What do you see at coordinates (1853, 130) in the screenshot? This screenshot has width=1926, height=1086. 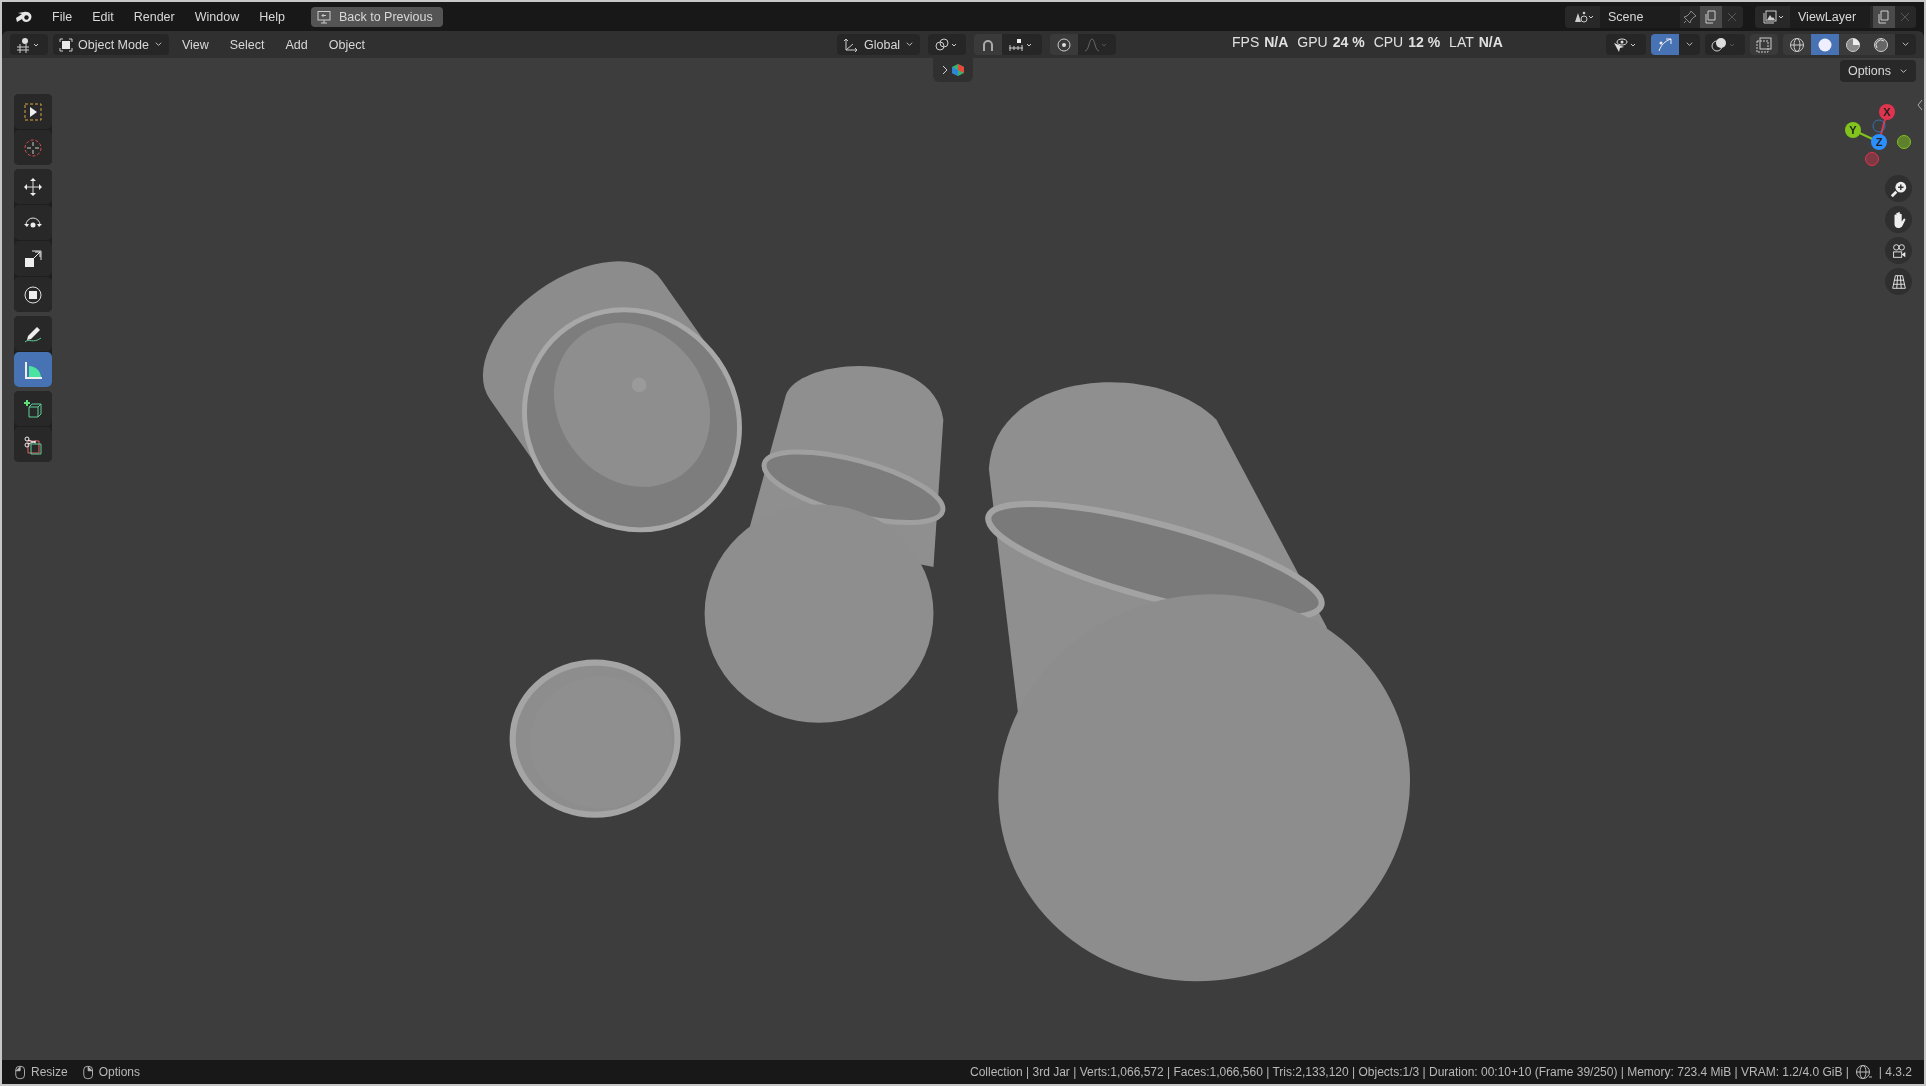 I see `axis-handle: Y` at bounding box center [1853, 130].